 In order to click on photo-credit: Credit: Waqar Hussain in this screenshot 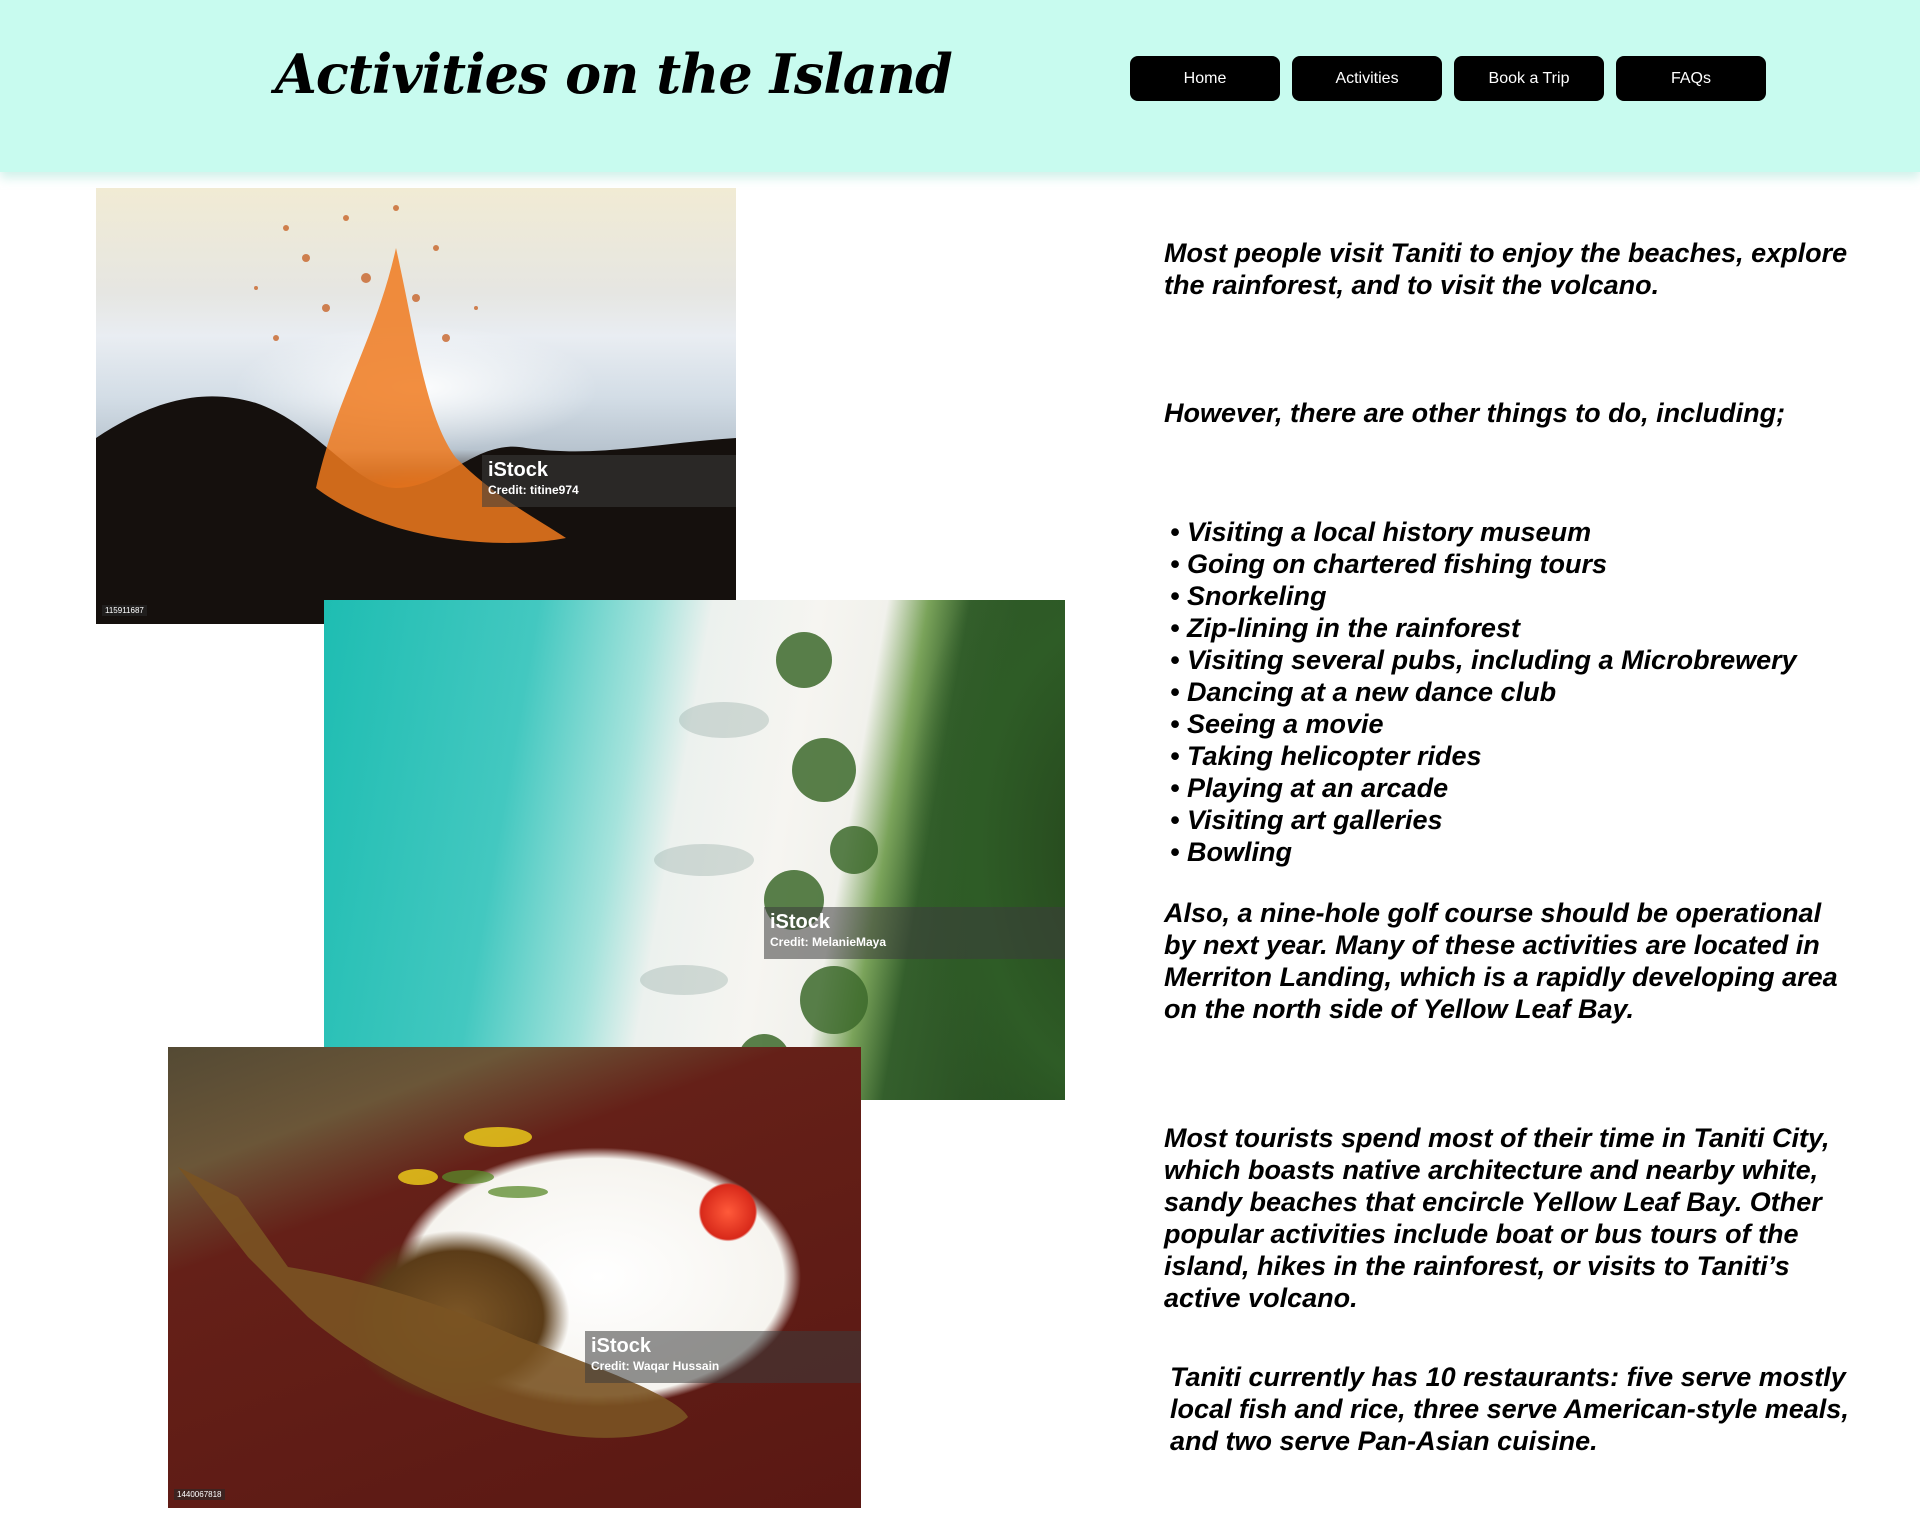, I will do `click(655, 1366)`.